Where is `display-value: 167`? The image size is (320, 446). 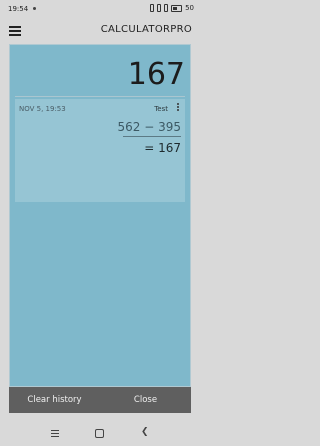 display-value: 167 is located at coordinates (156, 74).